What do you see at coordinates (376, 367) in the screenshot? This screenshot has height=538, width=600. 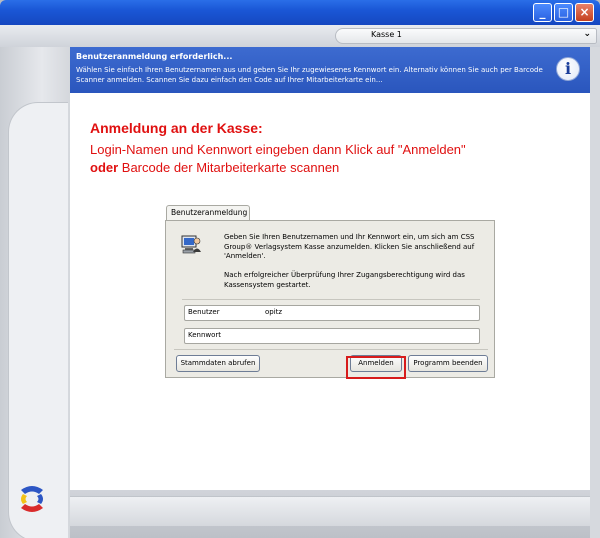 I see `login-button-highlight` at bounding box center [376, 367].